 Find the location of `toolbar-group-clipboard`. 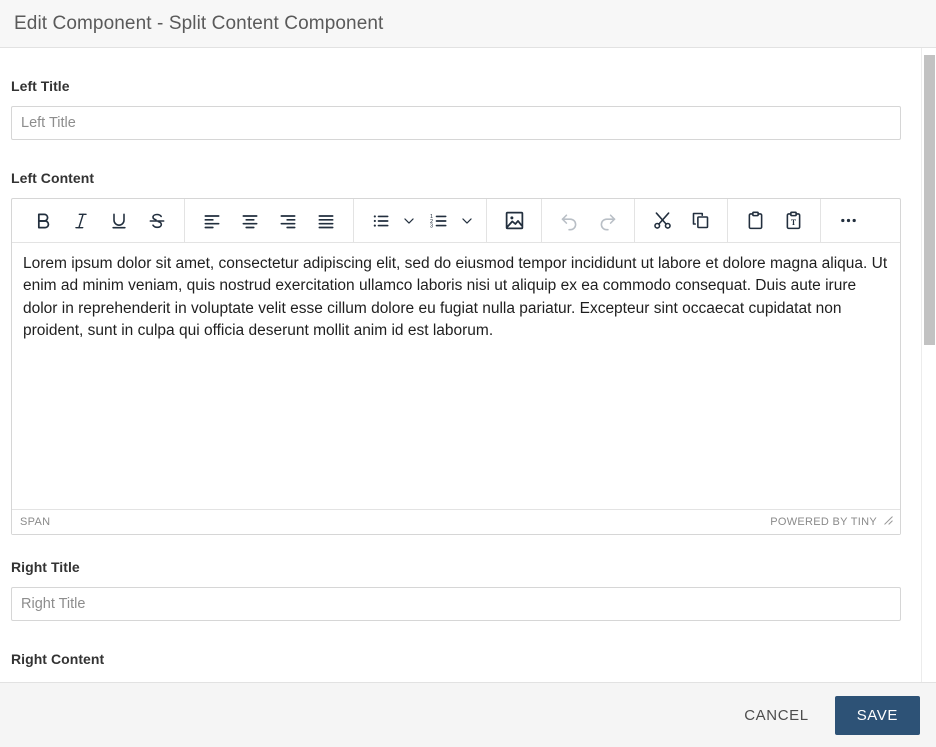

toolbar-group-clipboard is located at coordinates (680, 220).